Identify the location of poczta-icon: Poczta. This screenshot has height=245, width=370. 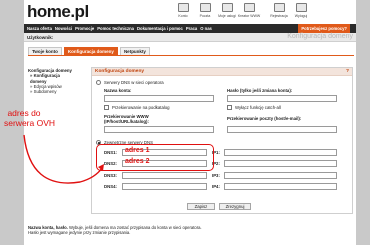
(205, 10).